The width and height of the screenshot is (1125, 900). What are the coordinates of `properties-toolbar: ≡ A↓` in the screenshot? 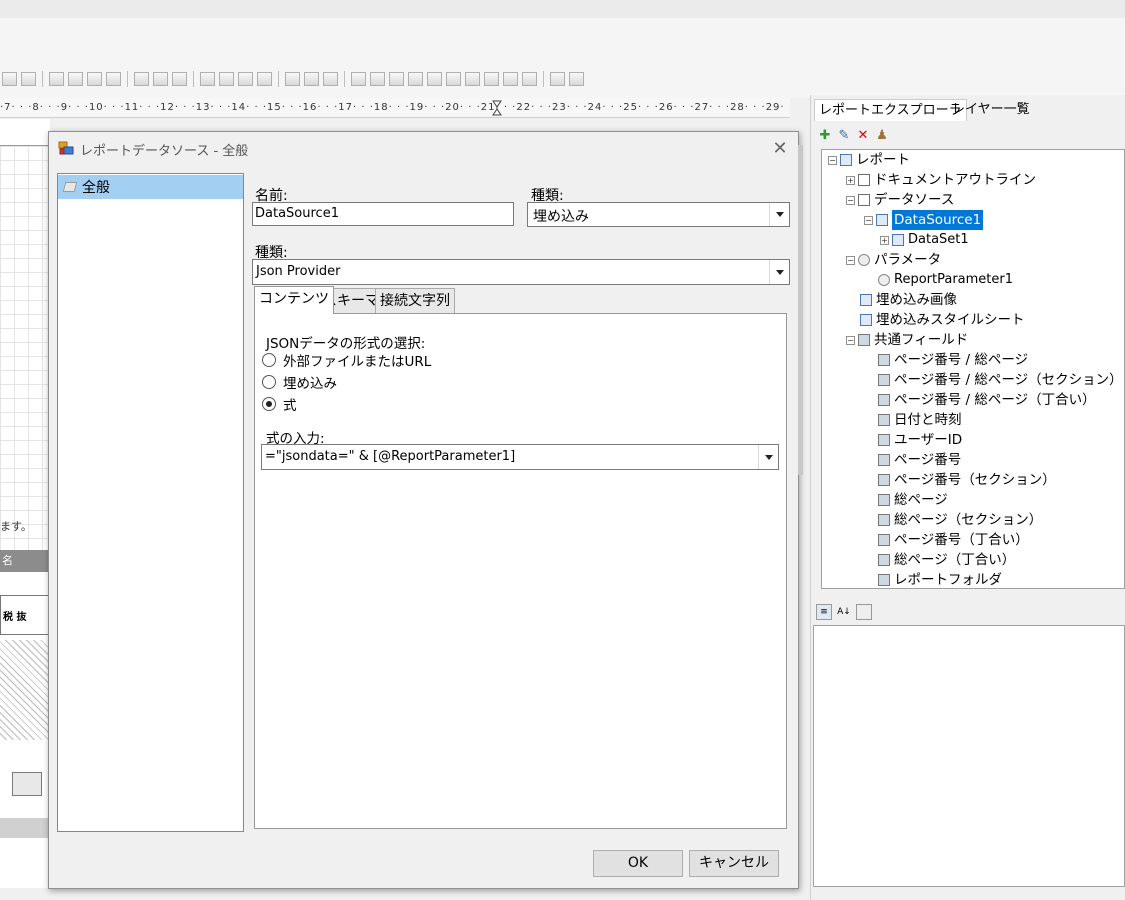 It's located at (844, 612).